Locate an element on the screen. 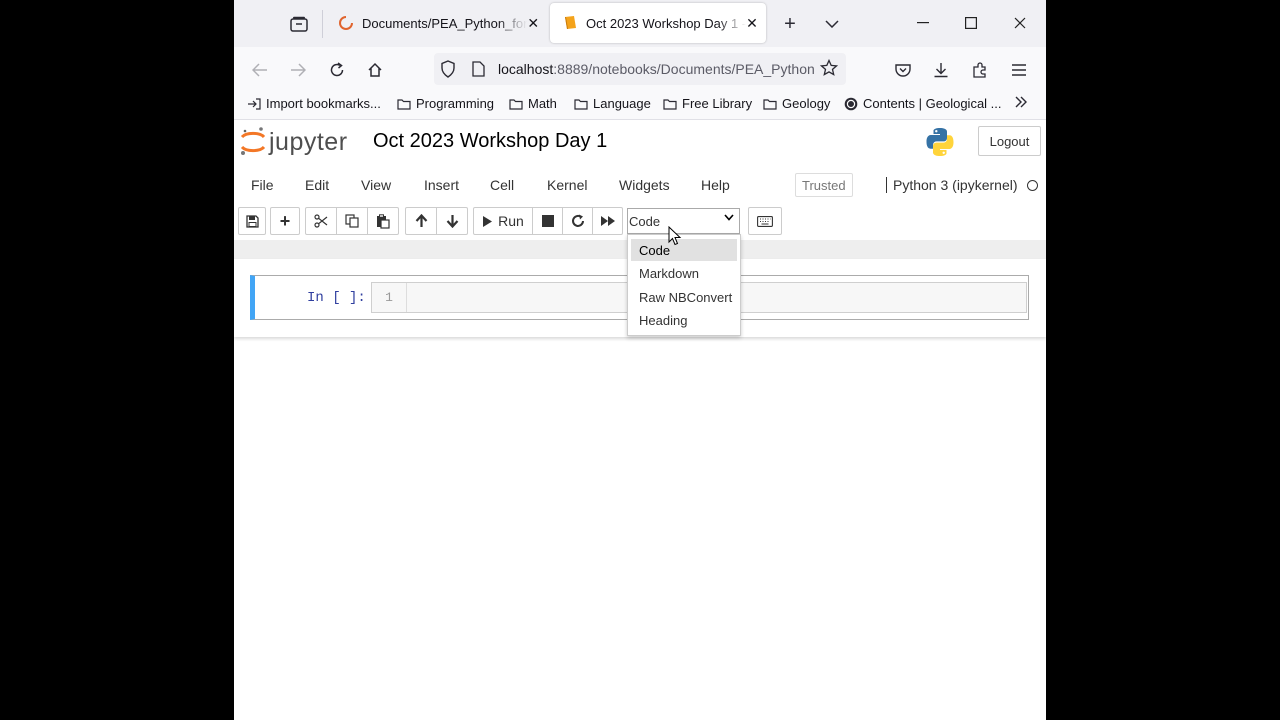  extensions-icon is located at coordinates (980, 70).